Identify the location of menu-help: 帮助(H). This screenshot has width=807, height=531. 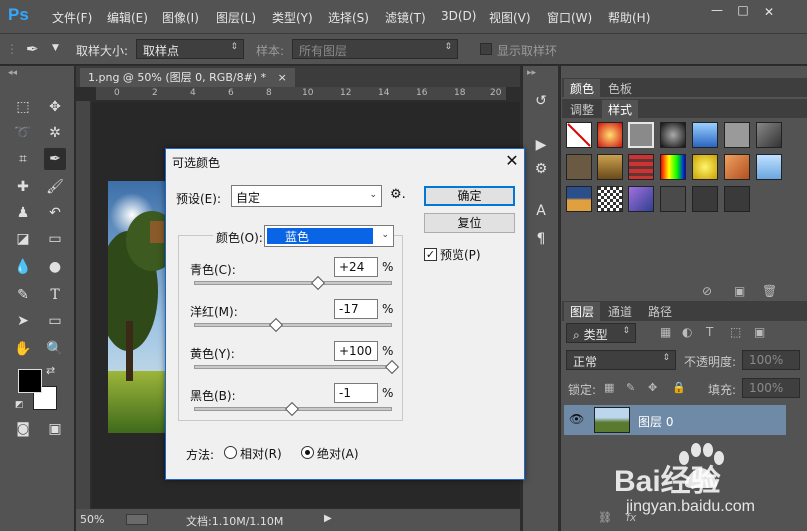
(629, 17).